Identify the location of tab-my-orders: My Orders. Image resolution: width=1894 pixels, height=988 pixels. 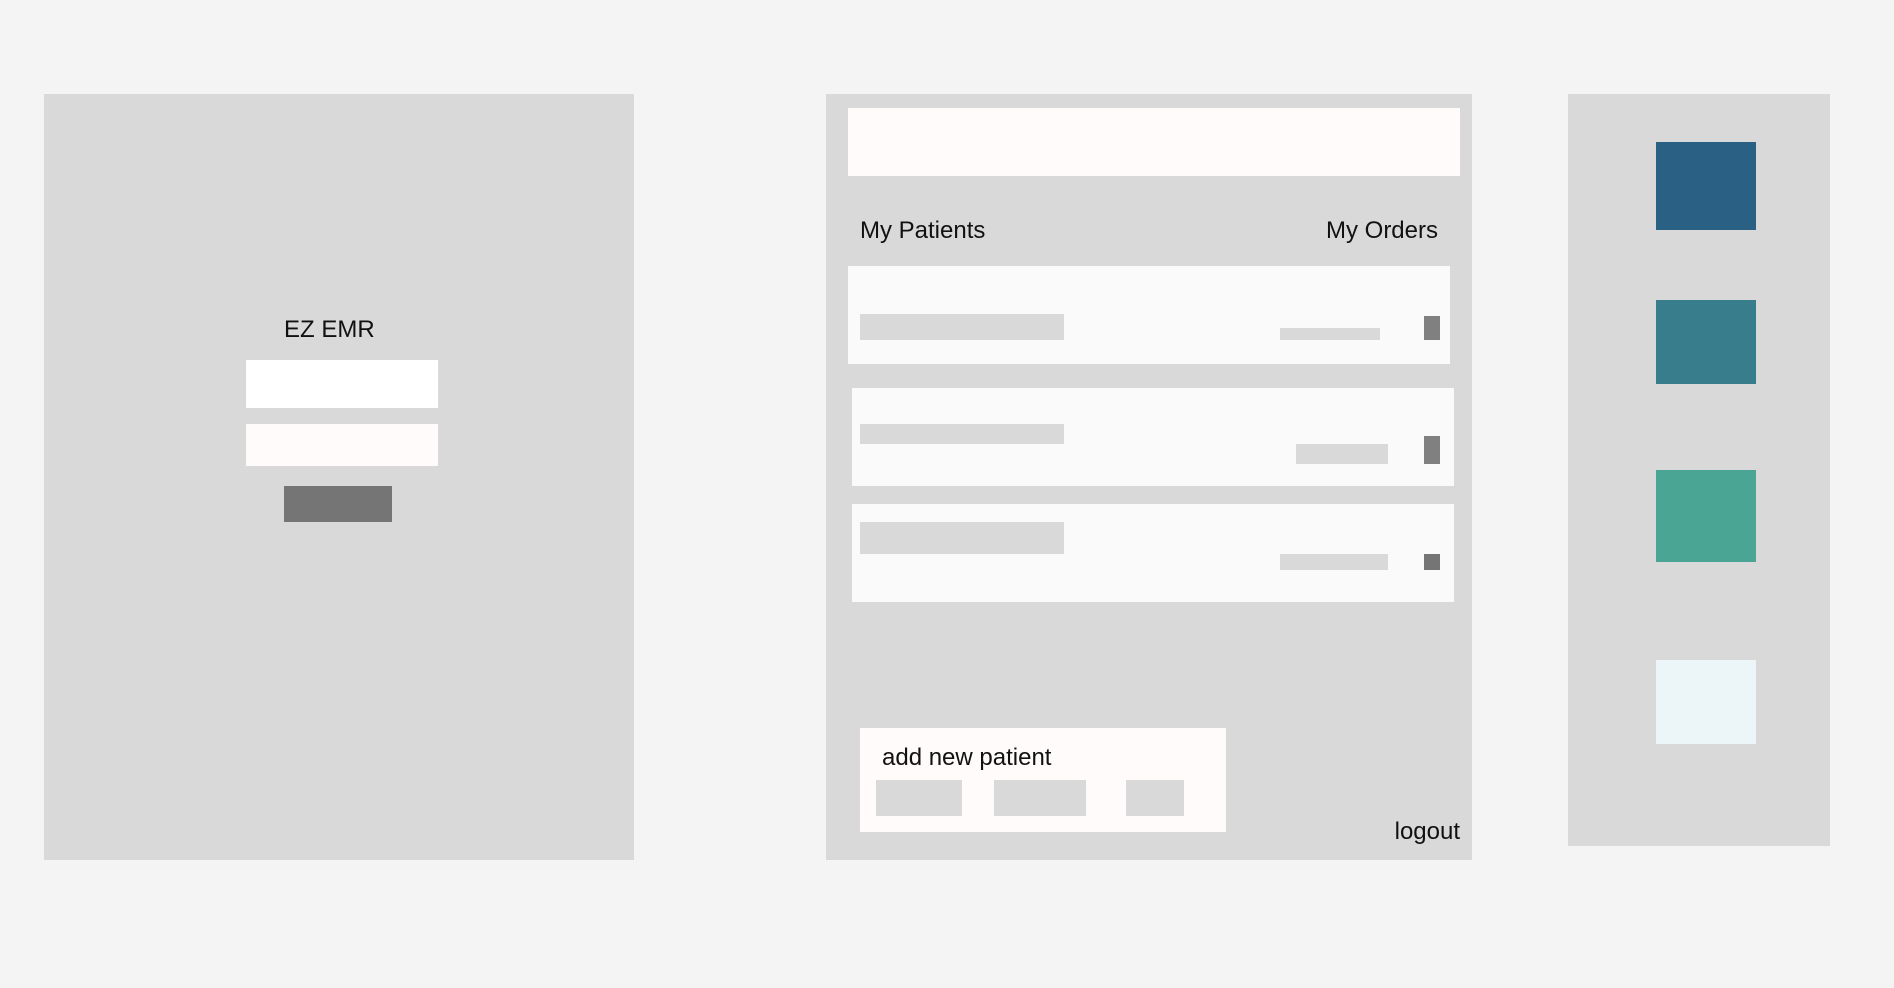
(1382, 231).